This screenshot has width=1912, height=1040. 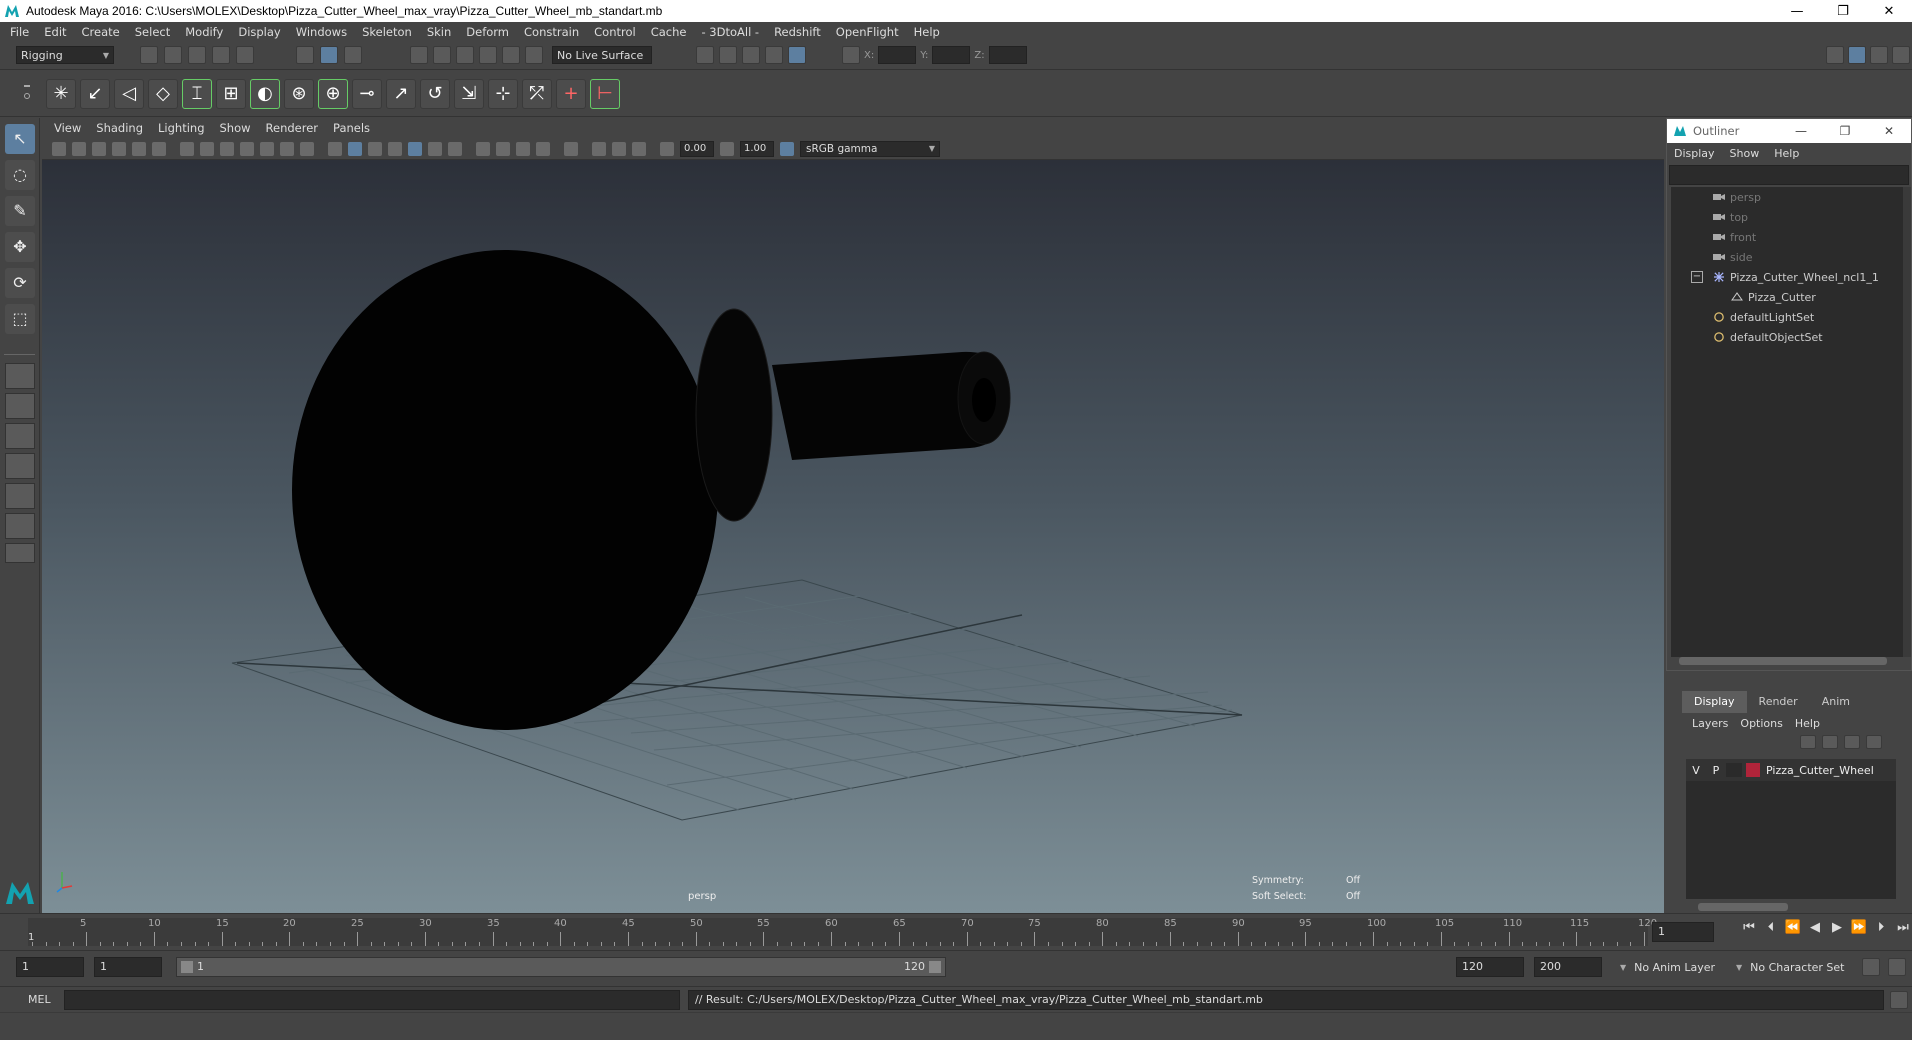 I want to click on exposure-icon, so click(x=667, y=148).